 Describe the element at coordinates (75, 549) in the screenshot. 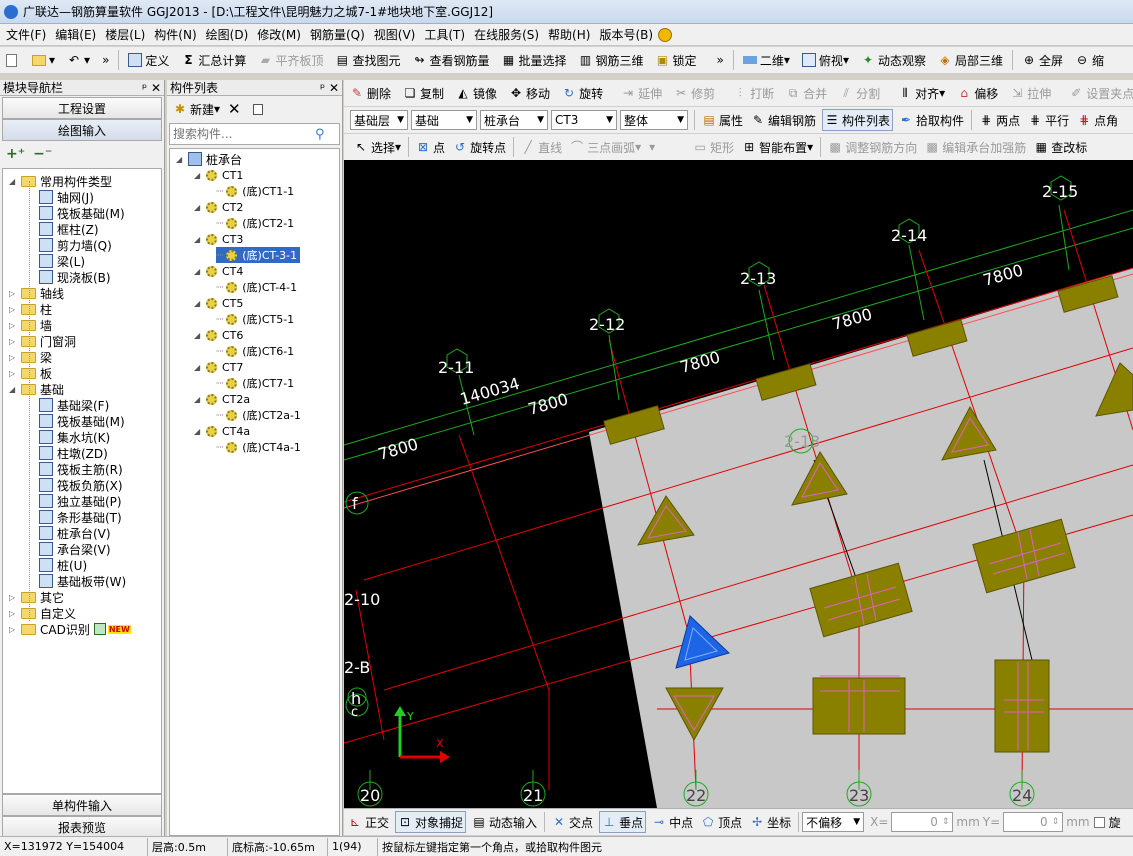

I see `tree-item: 承台梁(V)` at that location.